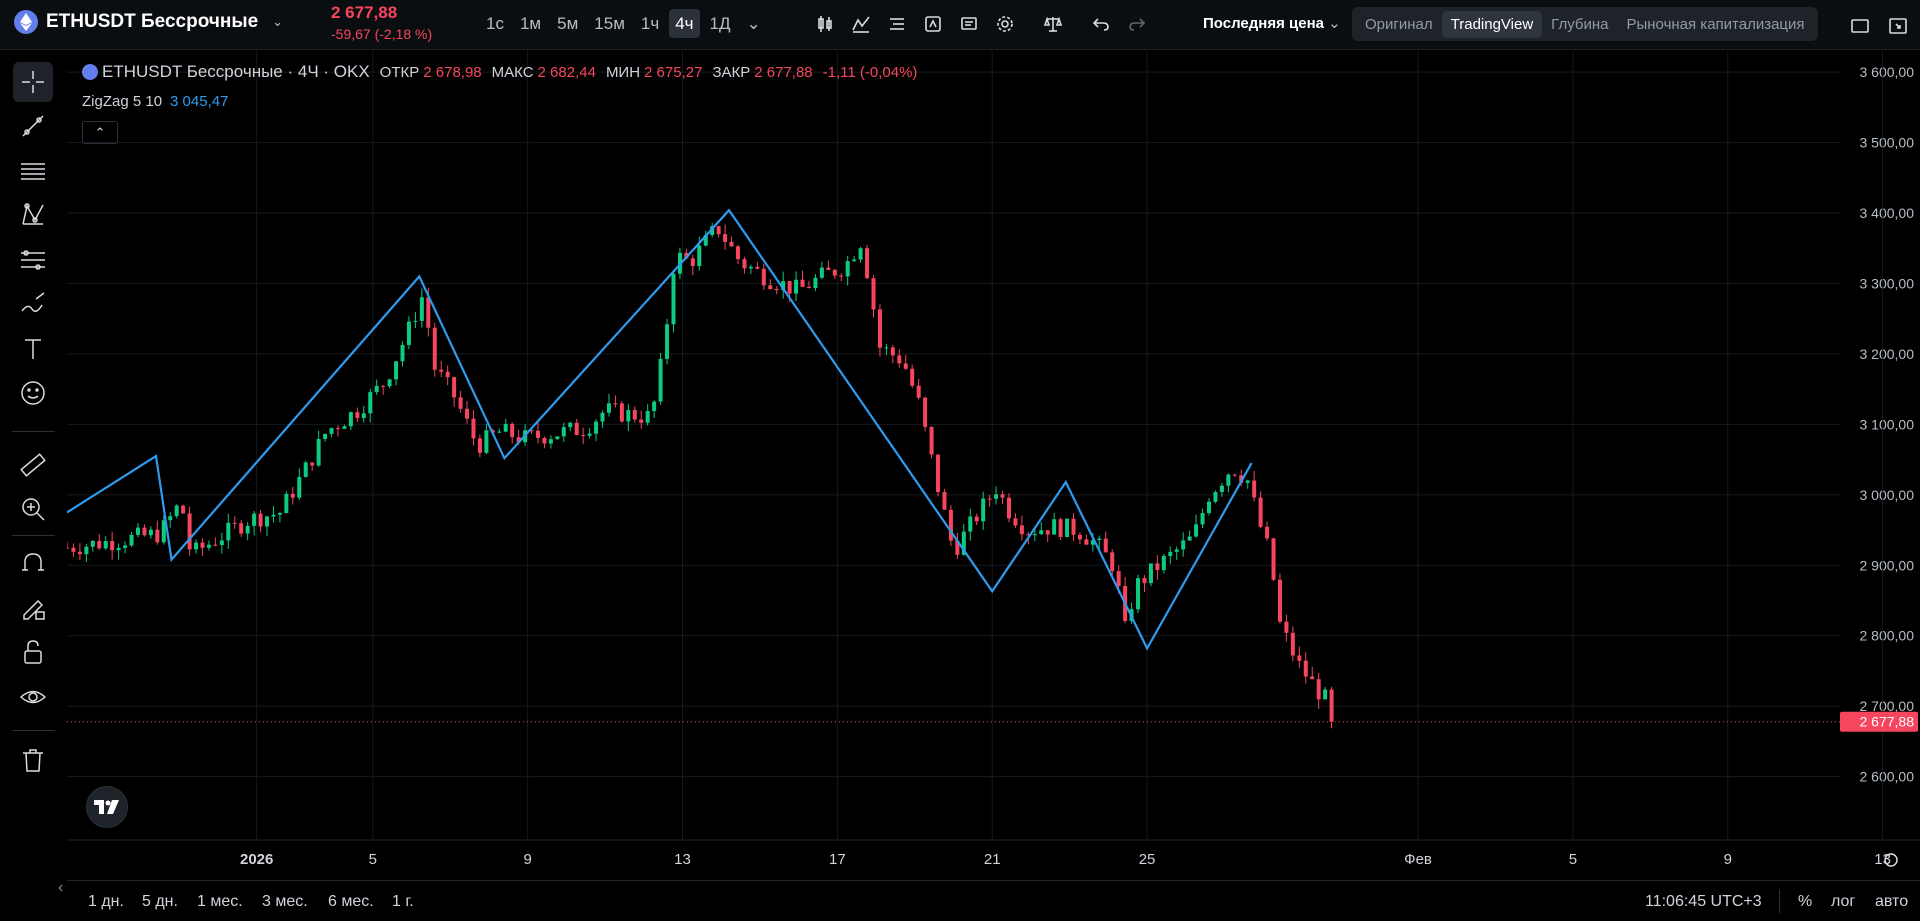  Describe the element at coordinates (1101, 24) in the screenshot. I see `undo-icon` at that location.